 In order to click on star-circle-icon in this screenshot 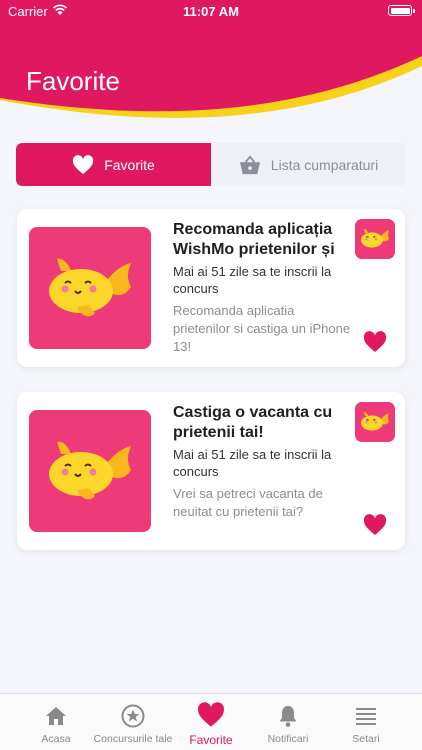, I will do `click(133, 716)`.